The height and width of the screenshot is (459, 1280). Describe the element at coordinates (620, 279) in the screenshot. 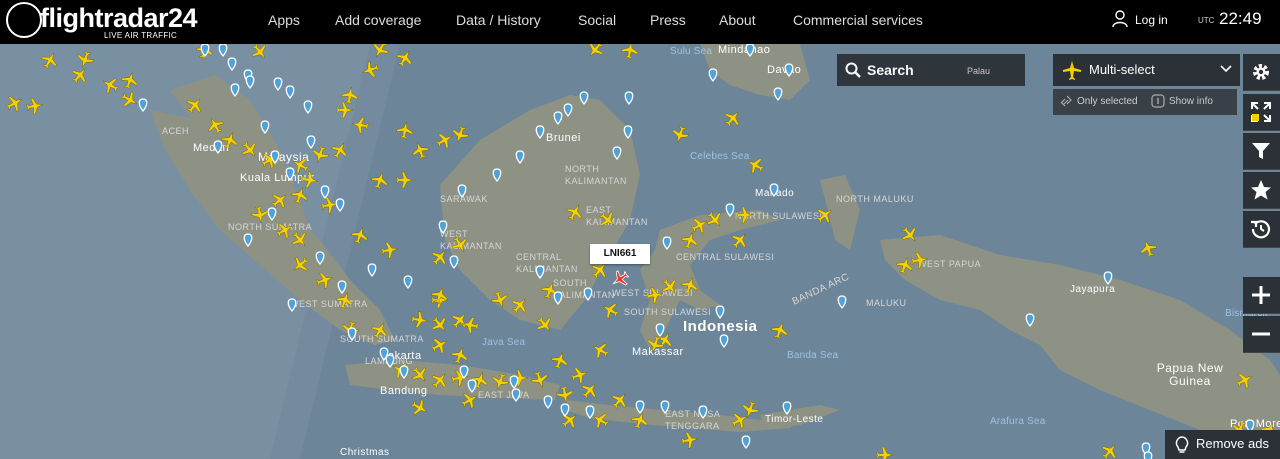

I see `selected-aircraft-icon` at that location.